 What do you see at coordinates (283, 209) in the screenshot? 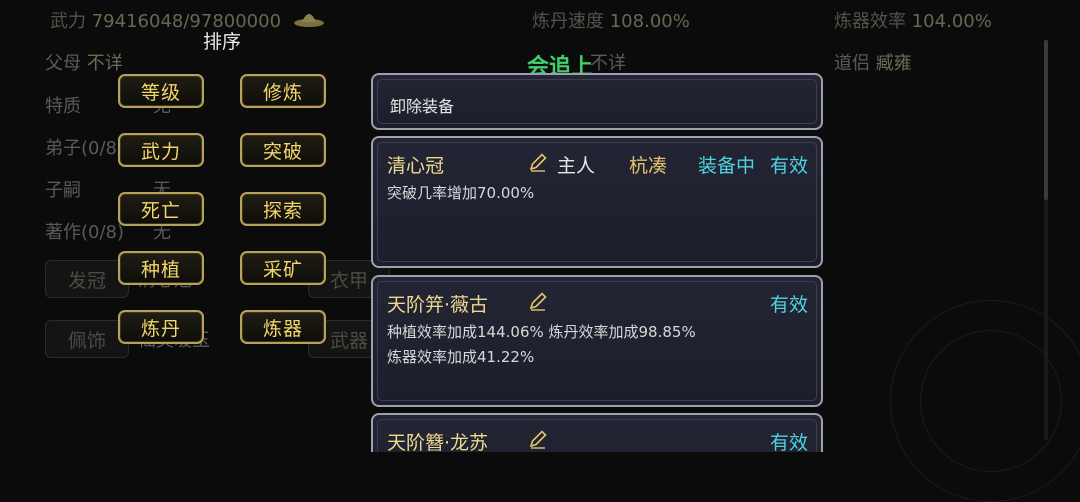
I see `sort-explore-button: 探索` at bounding box center [283, 209].